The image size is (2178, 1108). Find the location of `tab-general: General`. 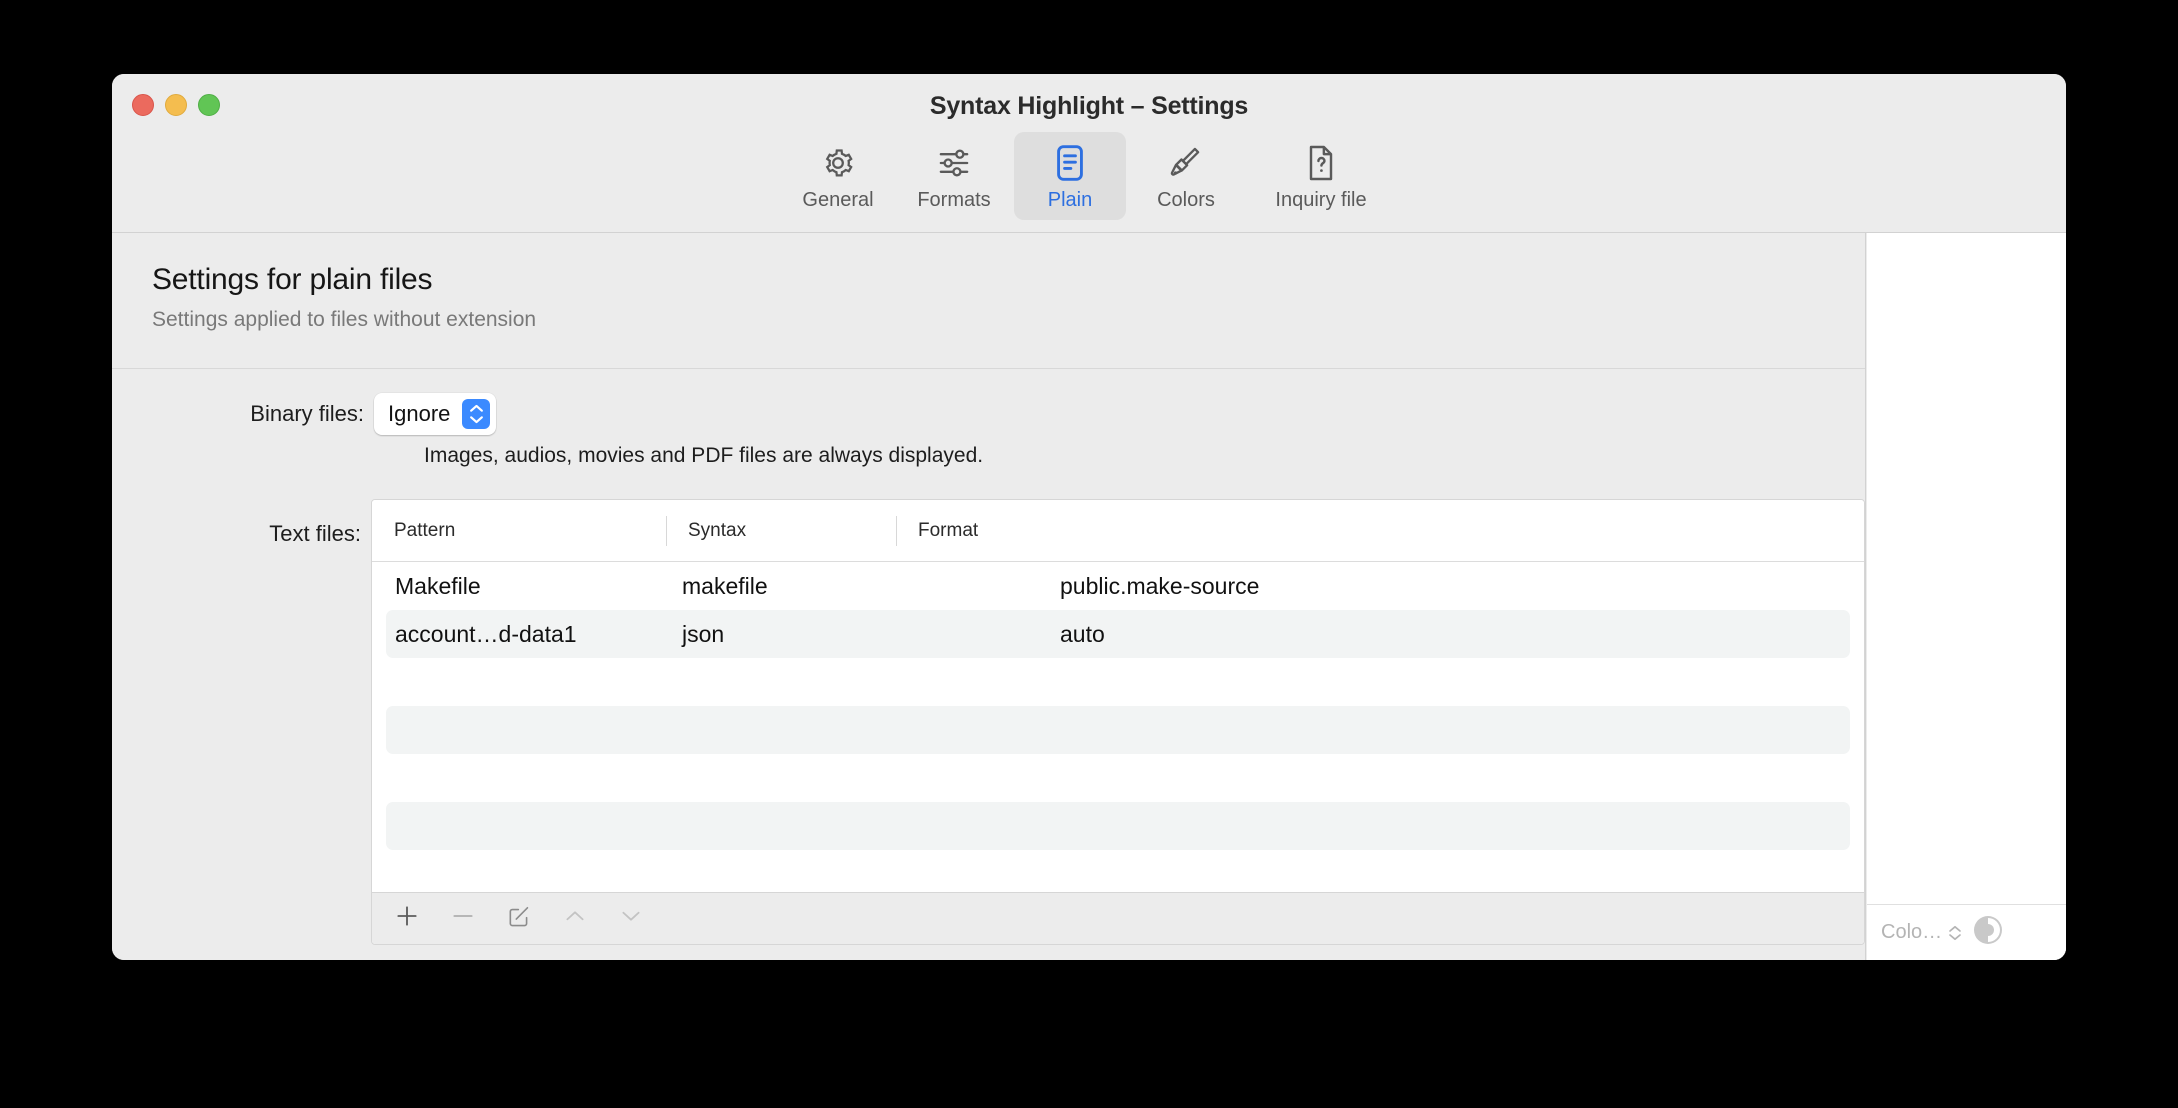

tab-general: General is located at coordinates (838, 176).